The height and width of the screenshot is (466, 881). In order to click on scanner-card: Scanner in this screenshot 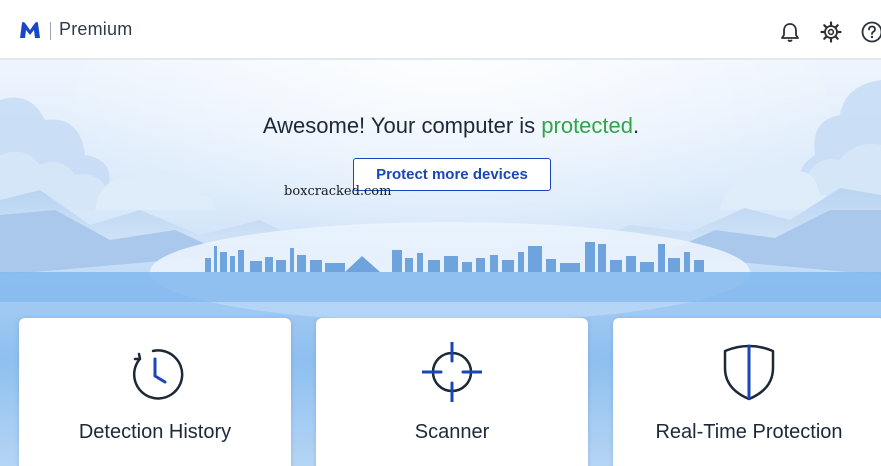, I will do `click(452, 392)`.